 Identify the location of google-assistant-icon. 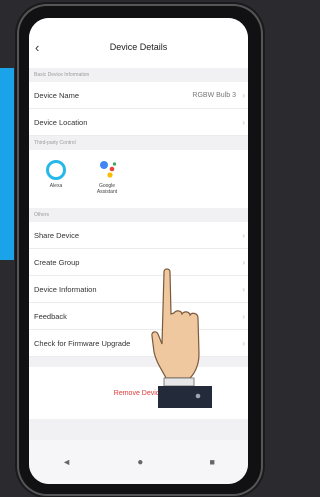
(107, 169).